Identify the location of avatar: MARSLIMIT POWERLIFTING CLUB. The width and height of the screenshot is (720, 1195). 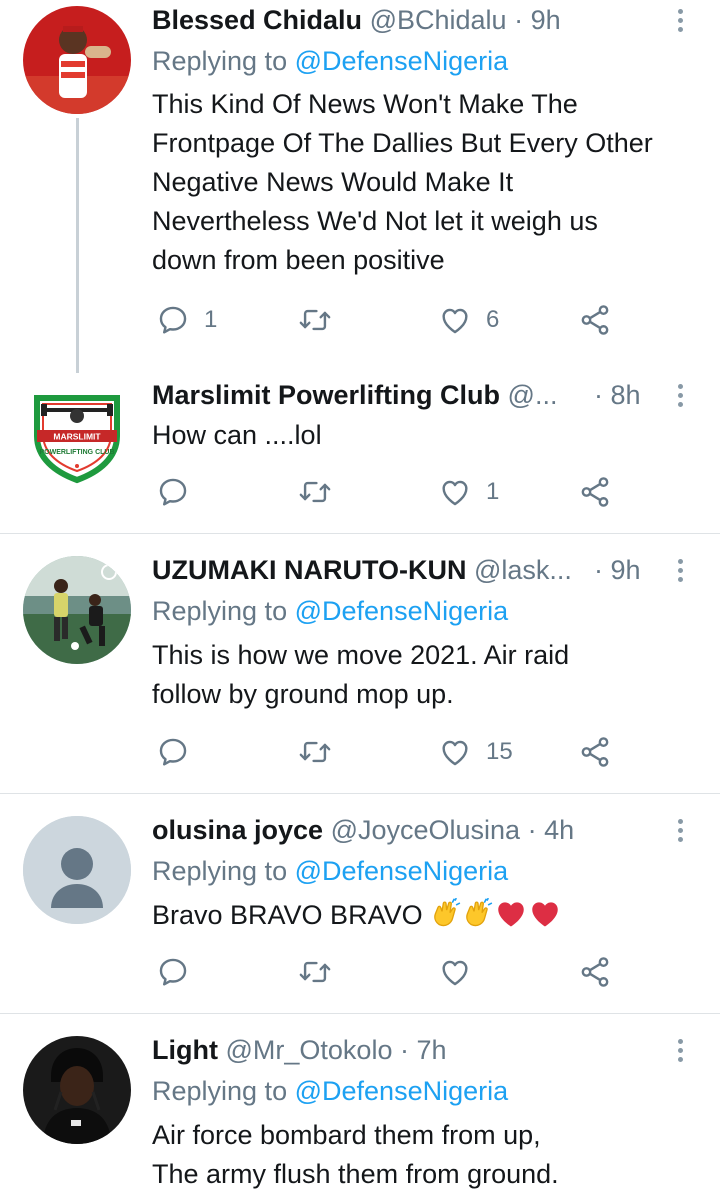
(77, 432).